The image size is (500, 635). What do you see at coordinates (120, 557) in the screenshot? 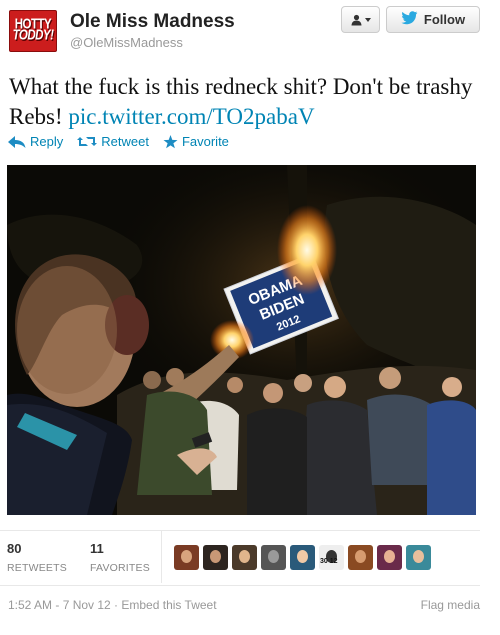
I see `favorites-stat: 11 FAVORITES` at bounding box center [120, 557].